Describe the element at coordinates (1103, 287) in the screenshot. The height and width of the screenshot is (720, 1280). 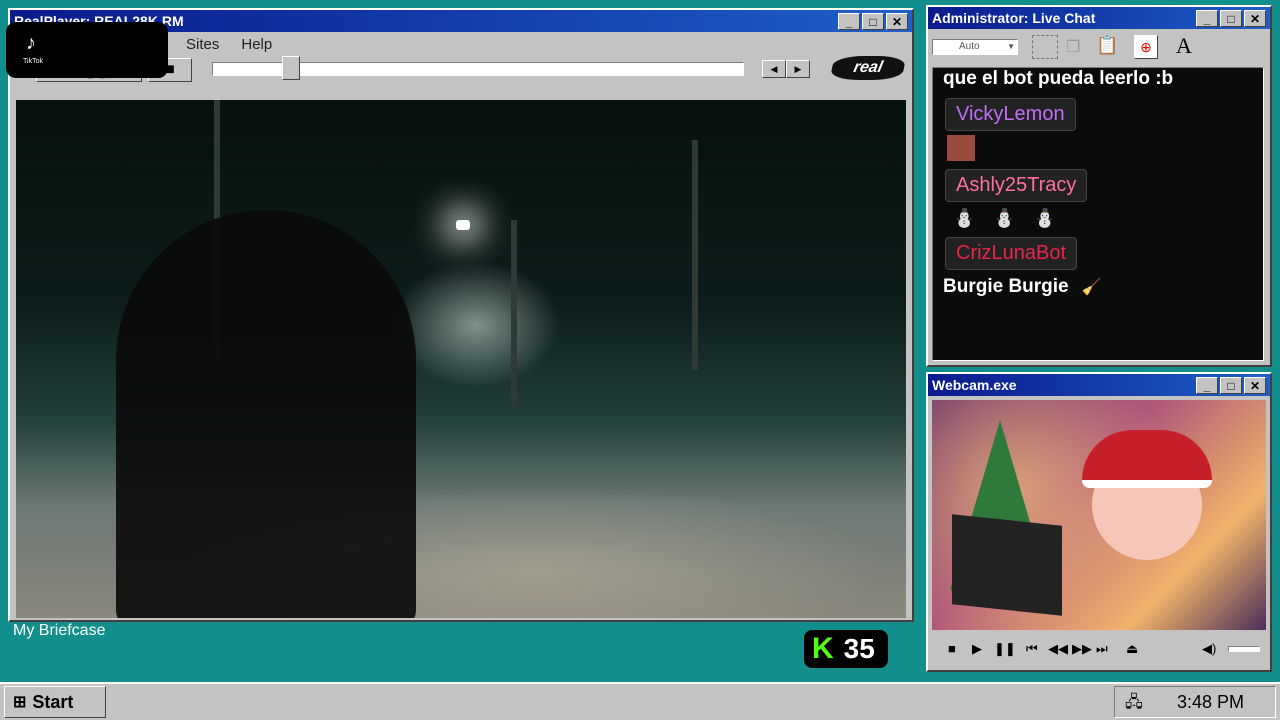
I see `chat-message-text: Burgie Burgie 🧹` at that location.